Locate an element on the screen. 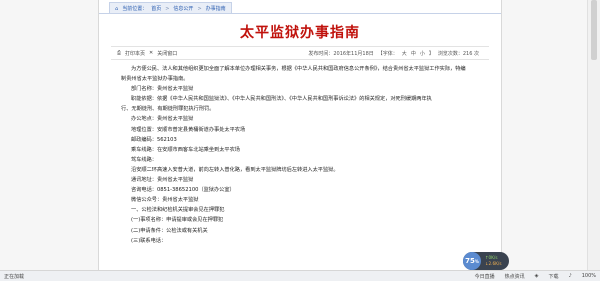 This screenshot has width=600, height=281. font-size-prefix: 【字体： is located at coordinates (387, 53).